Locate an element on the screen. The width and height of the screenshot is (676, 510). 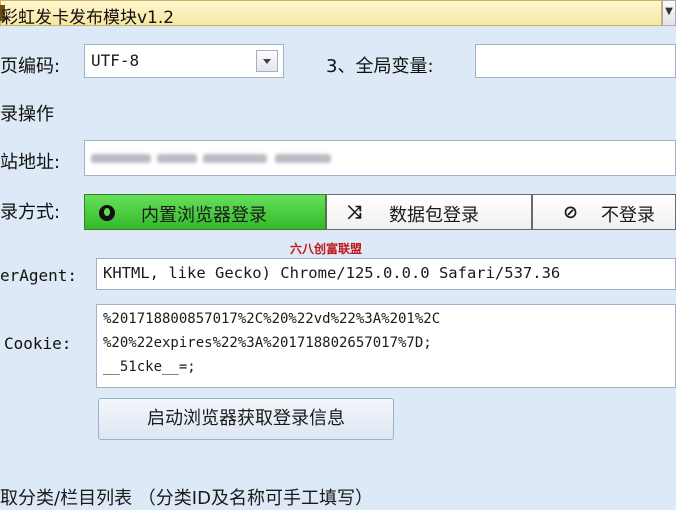
chevron-down-icon: ▼ is located at coordinates (669, 13).